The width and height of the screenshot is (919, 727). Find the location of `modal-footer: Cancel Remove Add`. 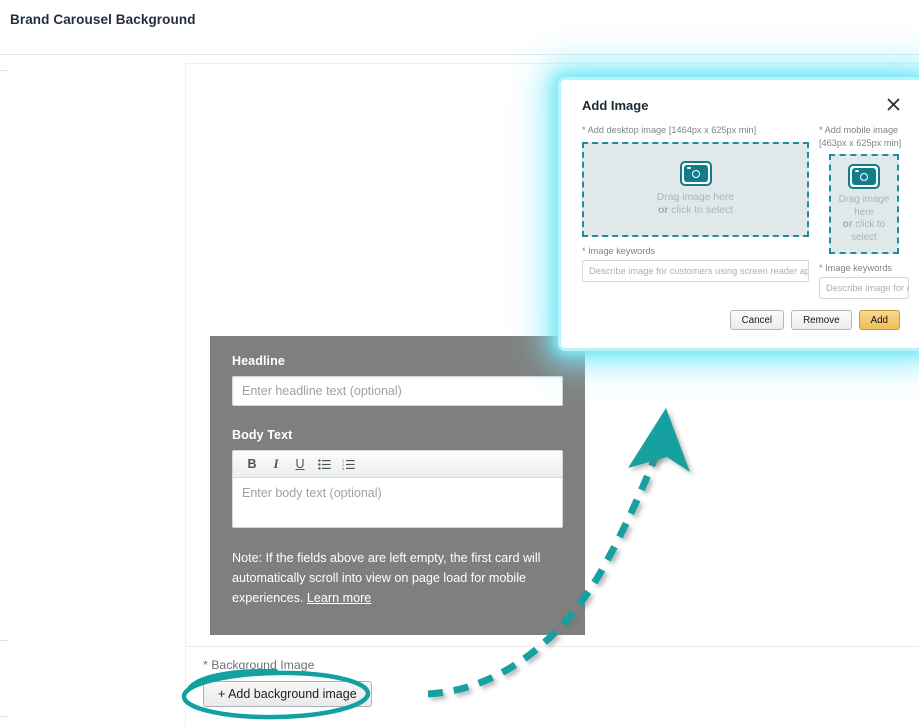

modal-footer: Cancel Remove Add is located at coordinates (814, 320).